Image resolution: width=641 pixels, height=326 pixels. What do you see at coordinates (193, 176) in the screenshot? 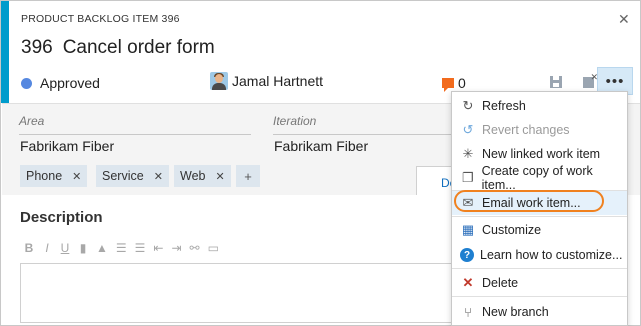
I see `tag-label: Web` at bounding box center [193, 176].